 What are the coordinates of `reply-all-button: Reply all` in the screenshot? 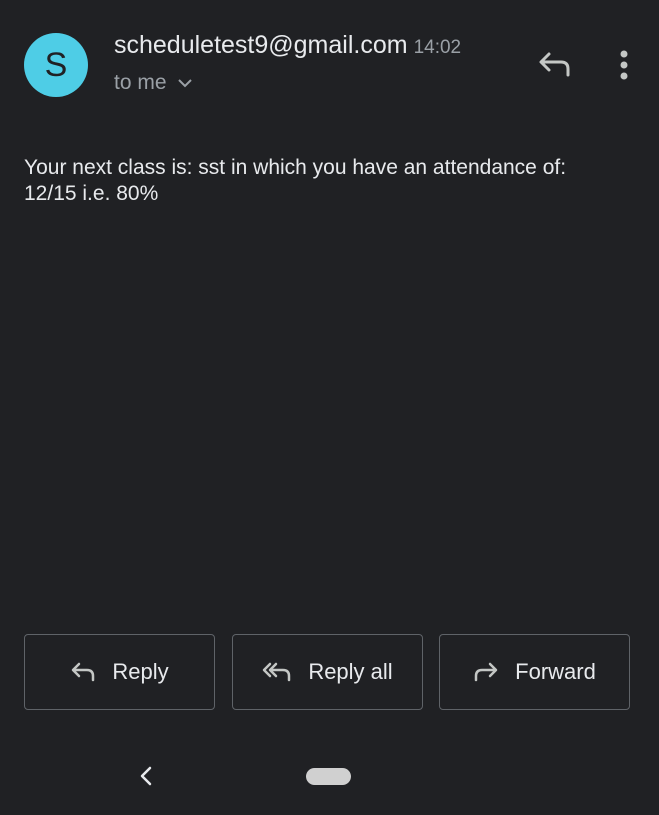 It's located at (327, 672).